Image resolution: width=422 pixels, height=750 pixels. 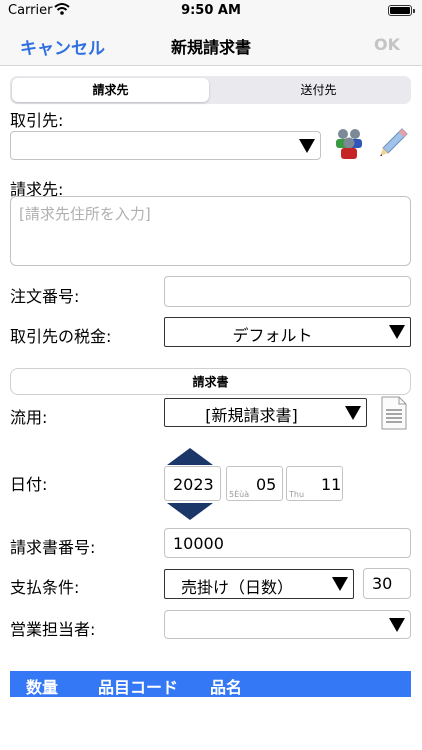 I want to click on reuse-select: [新規請求書], so click(x=265, y=412).